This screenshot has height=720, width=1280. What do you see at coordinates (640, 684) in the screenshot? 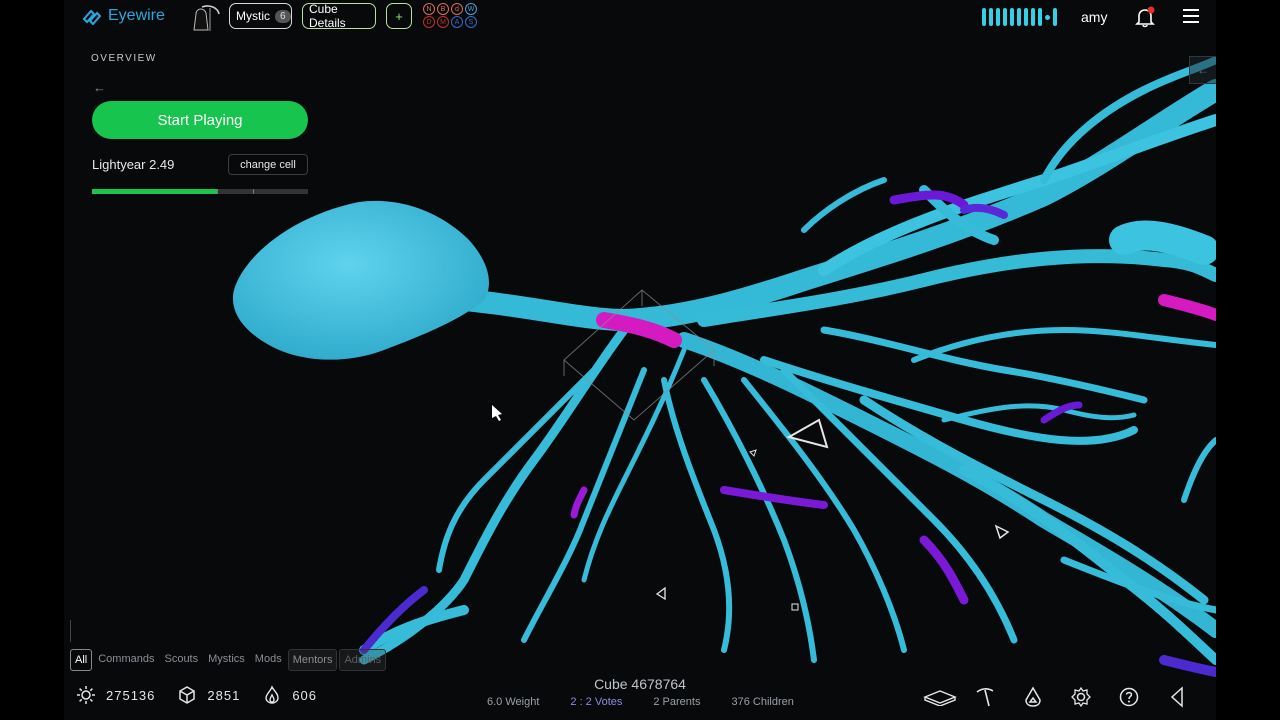
I see `cube-title: Cube 4678764` at bounding box center [640, 684].